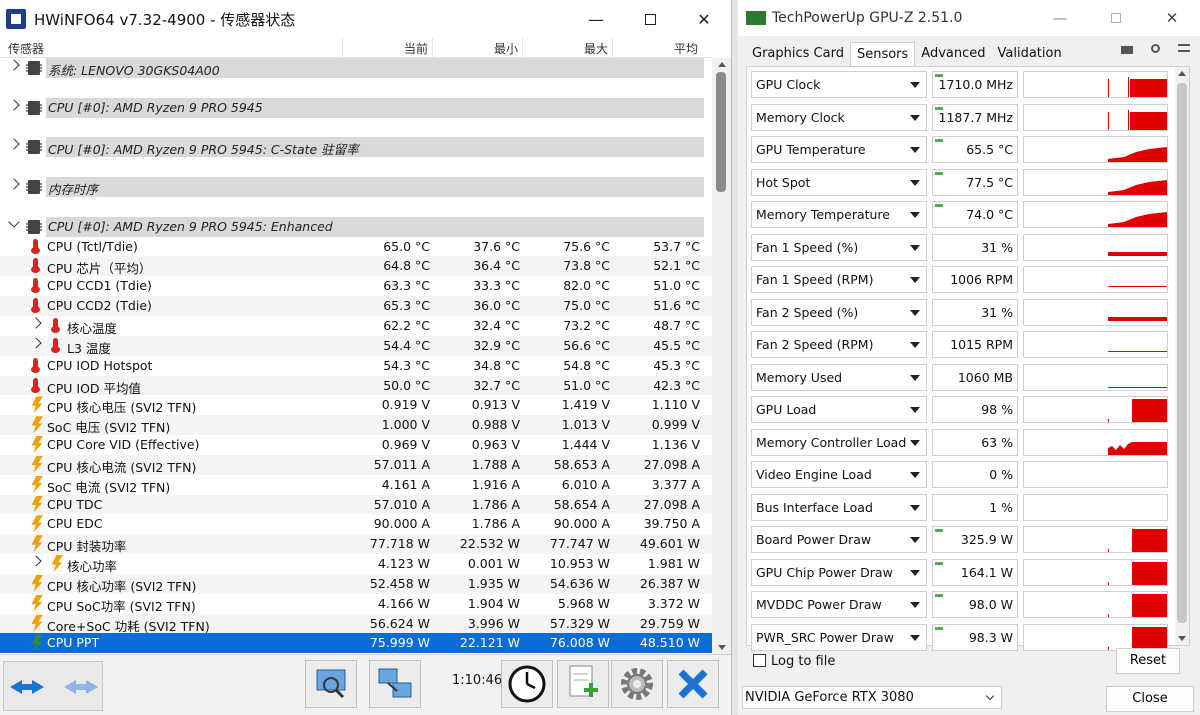 This screenshot has height=715, width=1200. What do you see at coordinates (637, 684) in the screenshot?
I see `settings-button` at bounding box center [637, 684].